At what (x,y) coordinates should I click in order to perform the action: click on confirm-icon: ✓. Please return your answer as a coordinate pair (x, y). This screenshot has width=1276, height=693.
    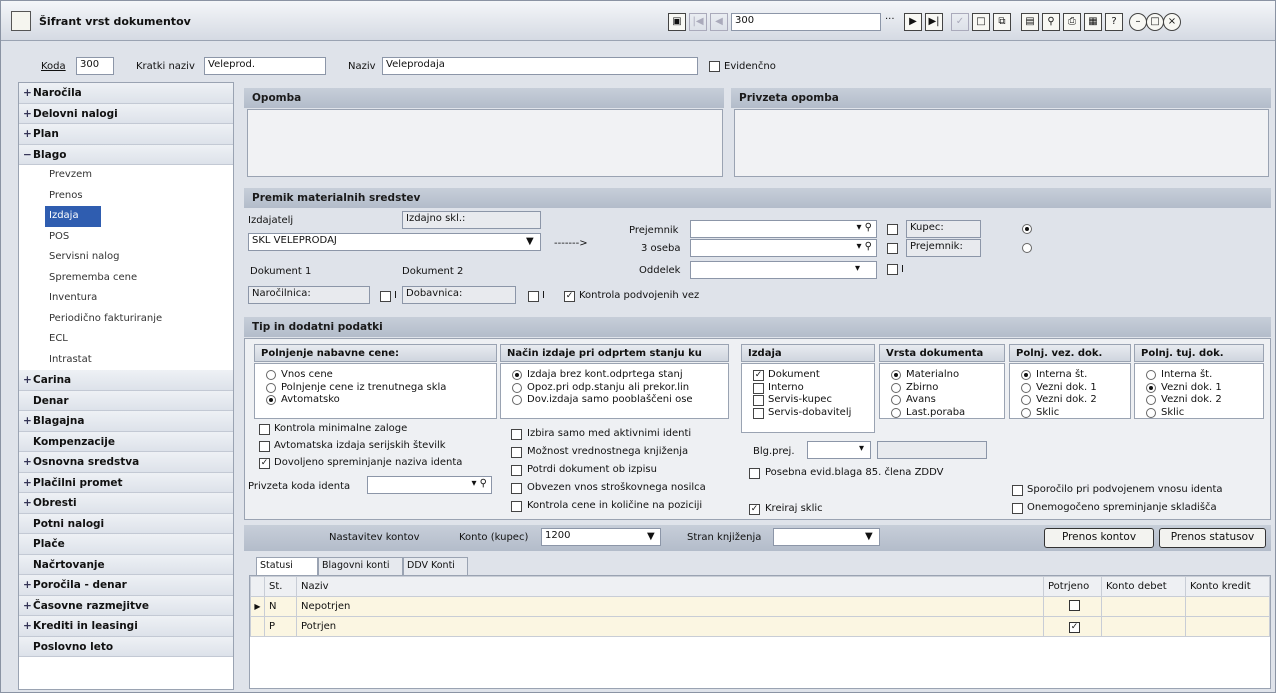
    Looking at the image, I should click on (960, 22).